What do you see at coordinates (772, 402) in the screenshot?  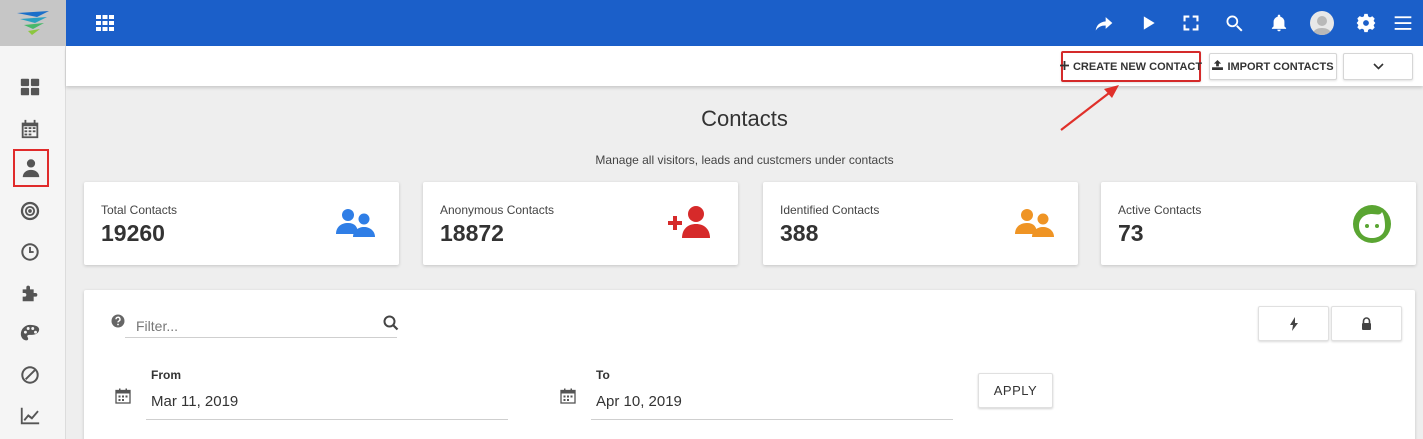 I see `to-date-input` at bounding box center [772, 402].